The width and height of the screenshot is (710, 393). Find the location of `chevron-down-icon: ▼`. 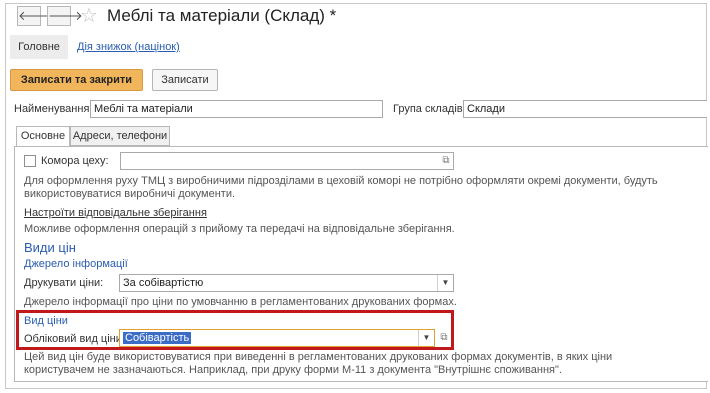

chevron-down-icon: ▼ is located at coordinates (445, 283).